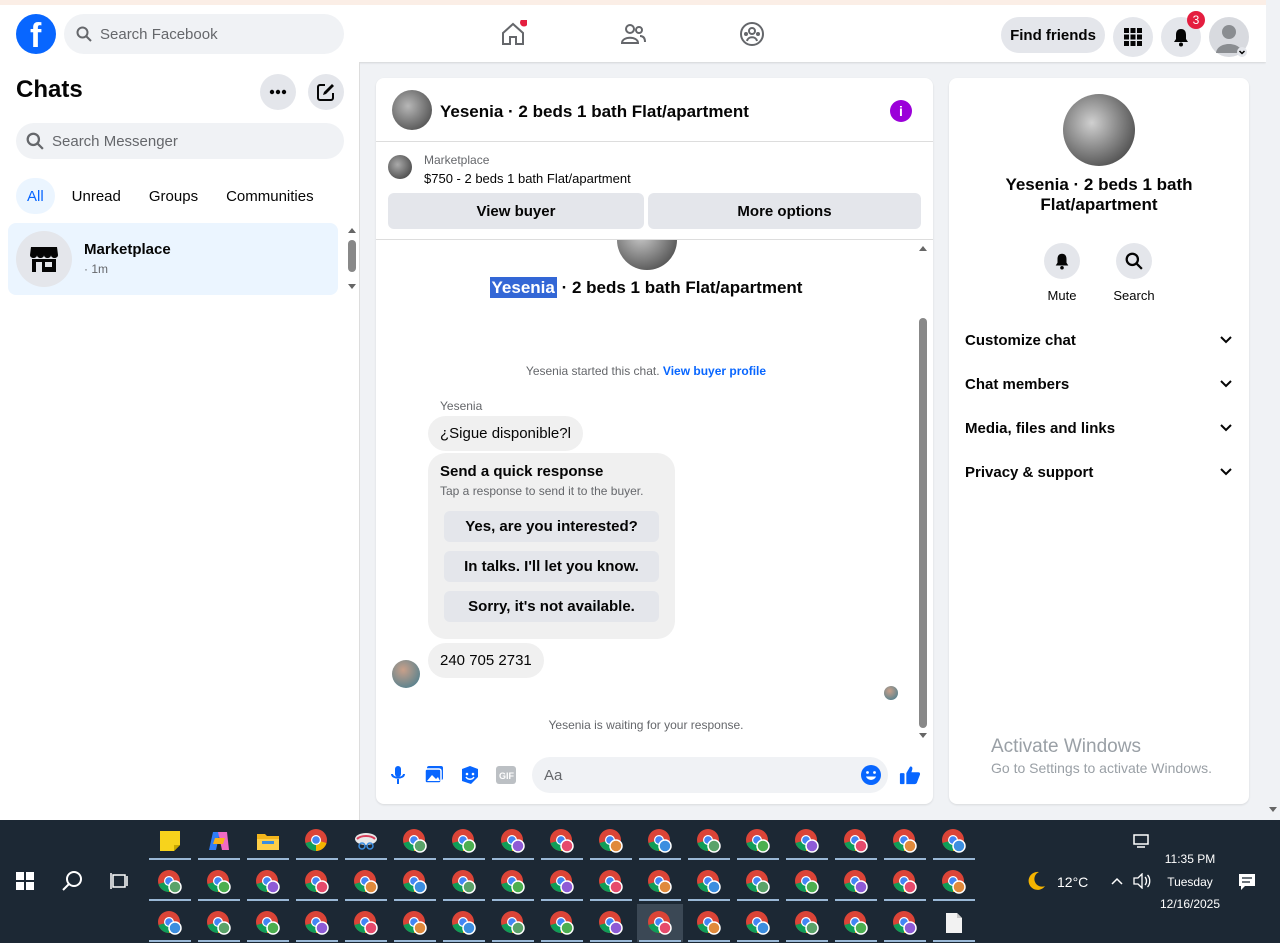 The width and height of the screenshot is (1280, 943). What do you see at coordinates (96, 196) in the screenshot?
I see `filter-unread: Unread` at bounding box center [96, 196].